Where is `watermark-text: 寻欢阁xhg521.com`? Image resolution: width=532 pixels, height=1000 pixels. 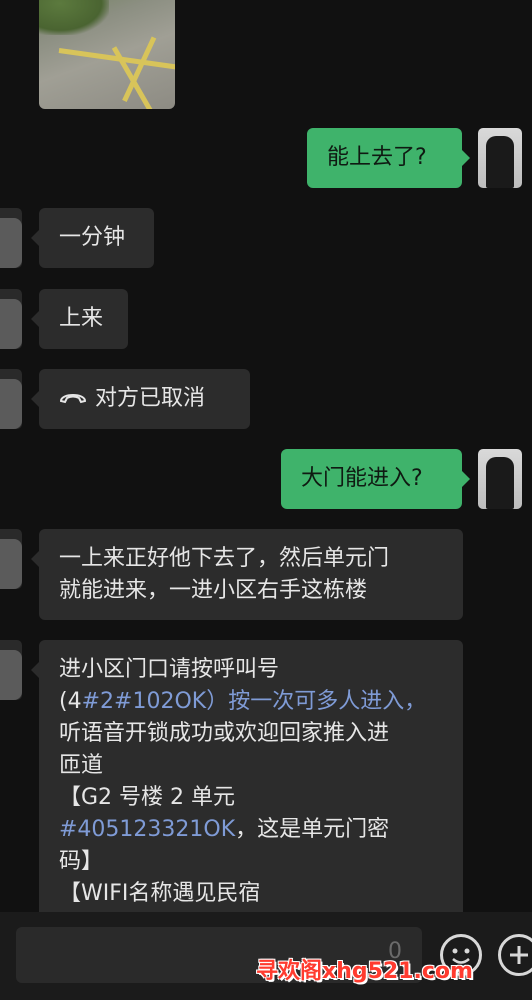
watermark-text: 寻欢阁xhg521.com is located at coordinates (364, 971).